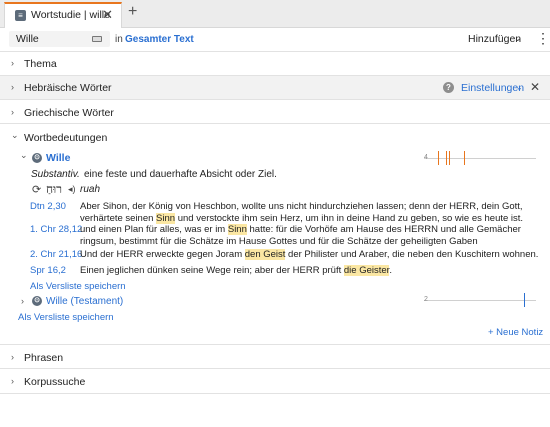 This screenshot has width=550, height=427. Describe the element at coordinates (492, 88) in the screenshot. I see `settings-link: Einstellungen` at that location.